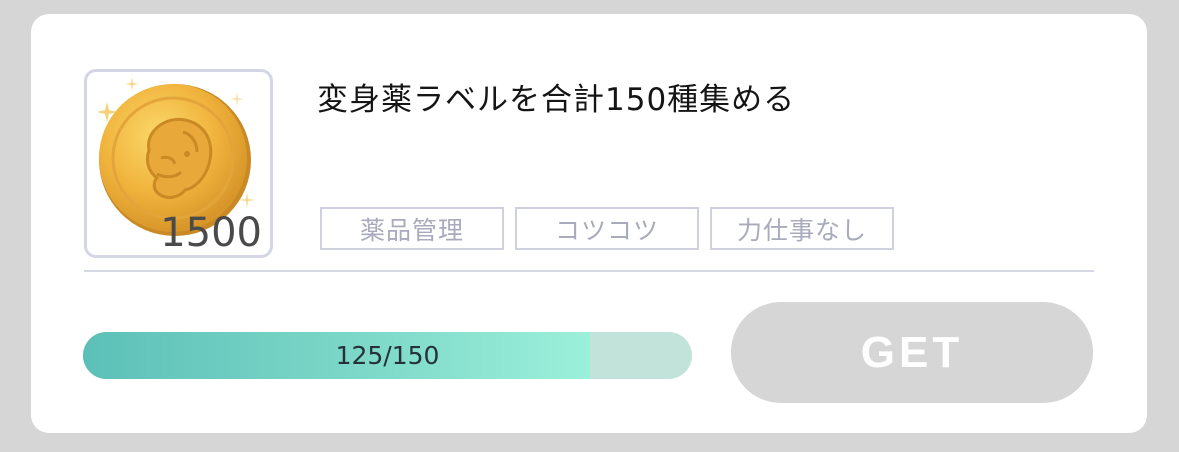 The width and height of the screenshot is (1179, 452). I want to click on reward-box: 1500, so click(178, 163).